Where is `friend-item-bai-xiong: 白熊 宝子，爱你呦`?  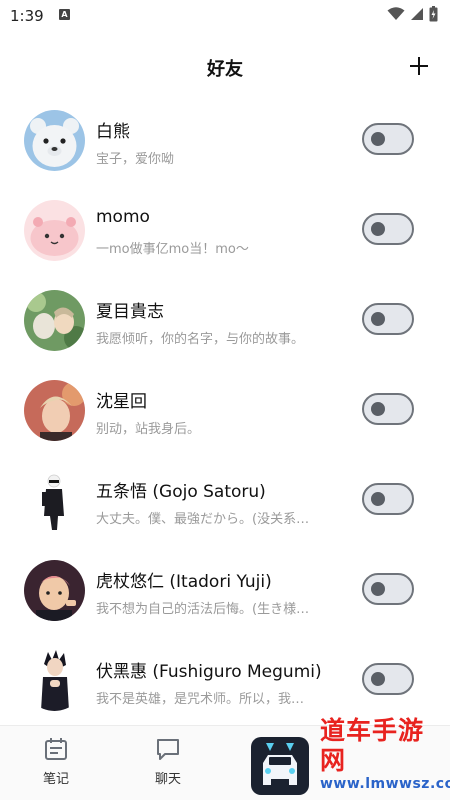 friend-item-bai-xiong: 白熊 宝子，爱你呦 is located at coordinates (225, 140).